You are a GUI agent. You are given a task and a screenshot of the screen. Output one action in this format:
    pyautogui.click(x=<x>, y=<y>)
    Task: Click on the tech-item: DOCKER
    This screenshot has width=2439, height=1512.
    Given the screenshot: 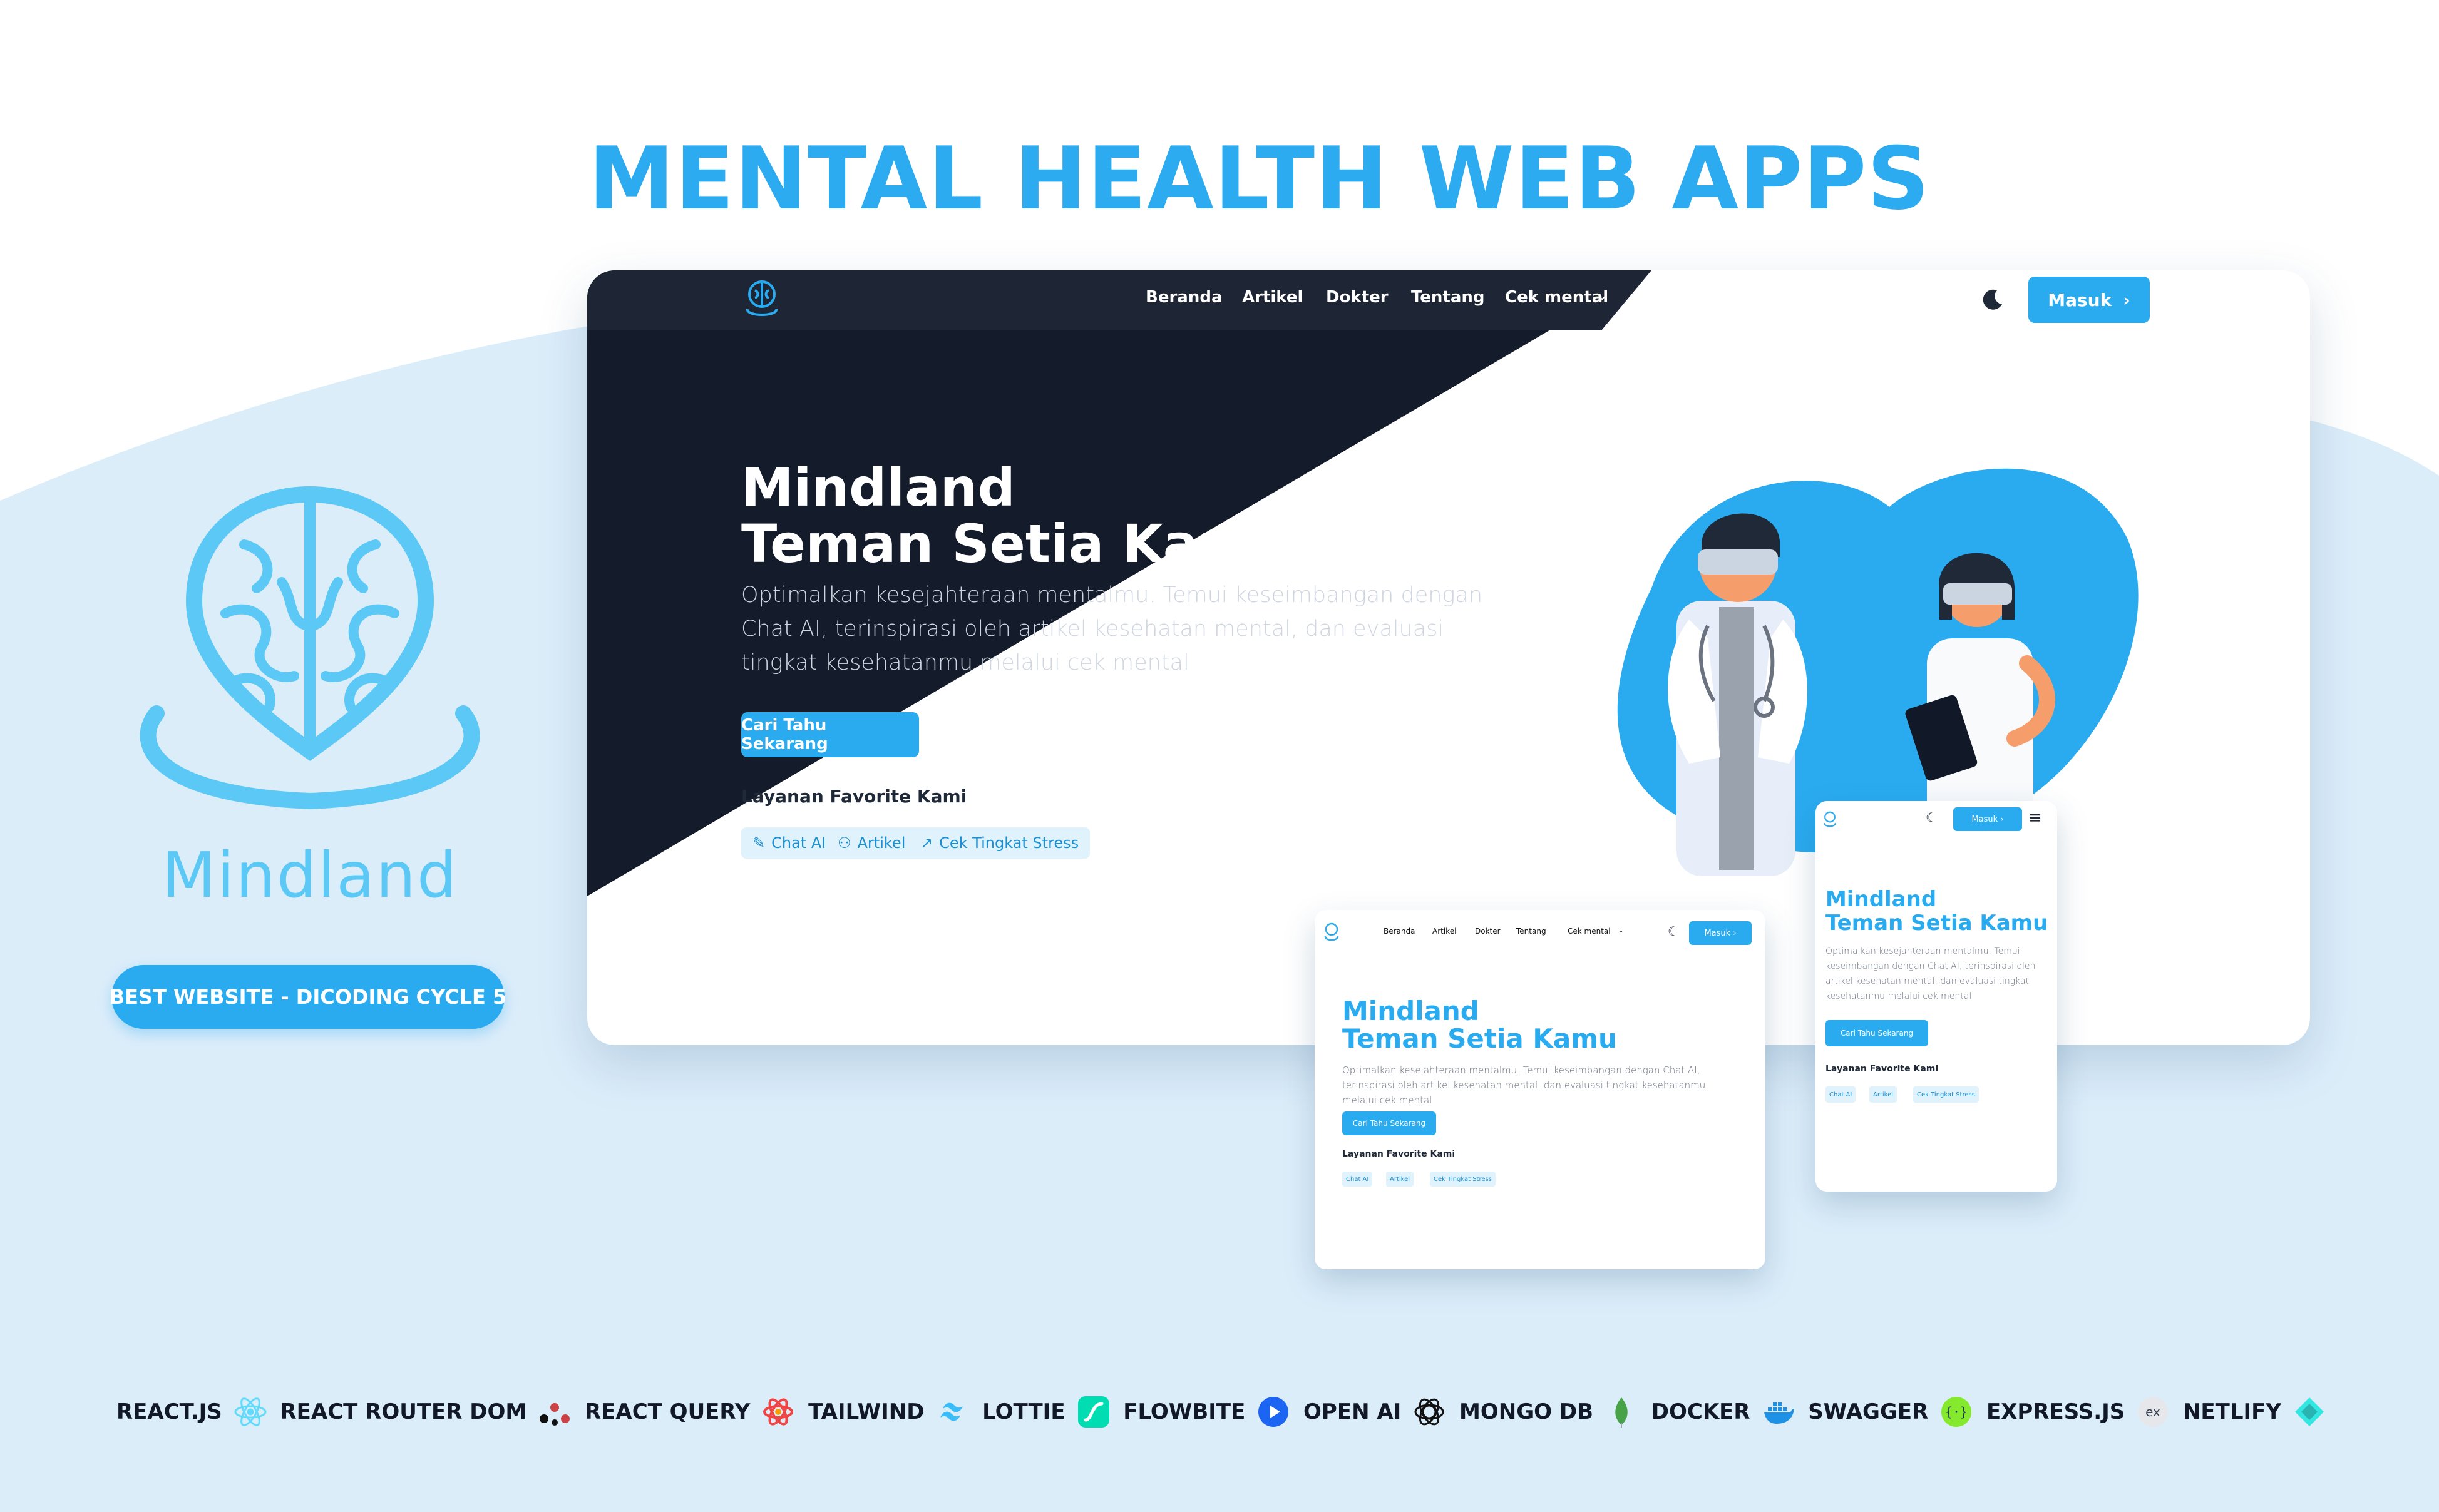 What is the action you would take?
    pyautogui.click(x=1723, y=1412)
    